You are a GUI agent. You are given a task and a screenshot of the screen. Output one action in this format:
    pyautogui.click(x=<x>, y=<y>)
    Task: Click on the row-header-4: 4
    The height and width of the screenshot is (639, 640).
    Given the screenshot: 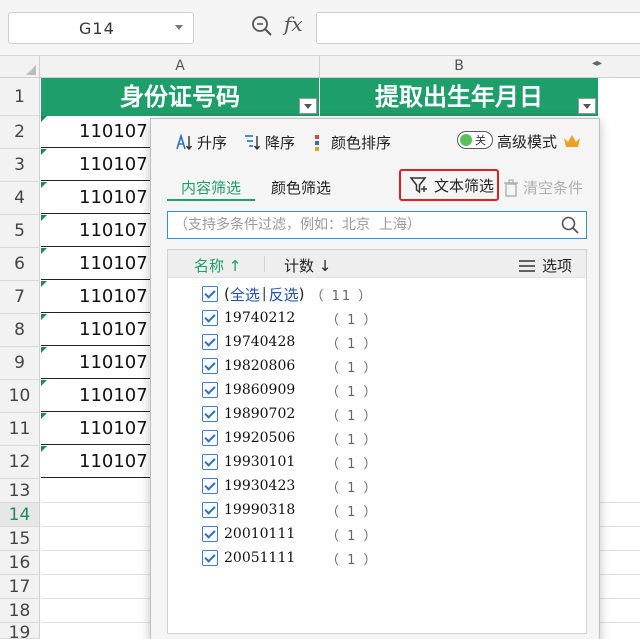 What is the action you would take?
    pyautogui.click(x=20, y=198)
    